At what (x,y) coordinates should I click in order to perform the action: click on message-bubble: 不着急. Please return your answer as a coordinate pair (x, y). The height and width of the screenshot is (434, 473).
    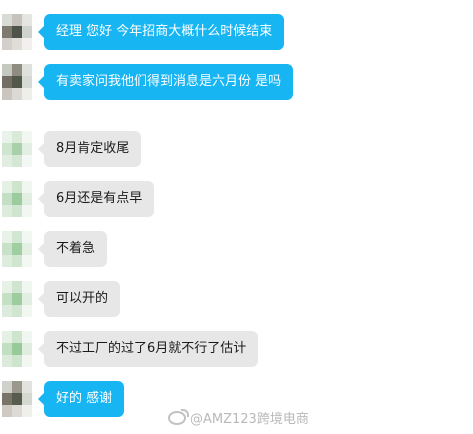
    Looking at the image, I should click on (72, 249).